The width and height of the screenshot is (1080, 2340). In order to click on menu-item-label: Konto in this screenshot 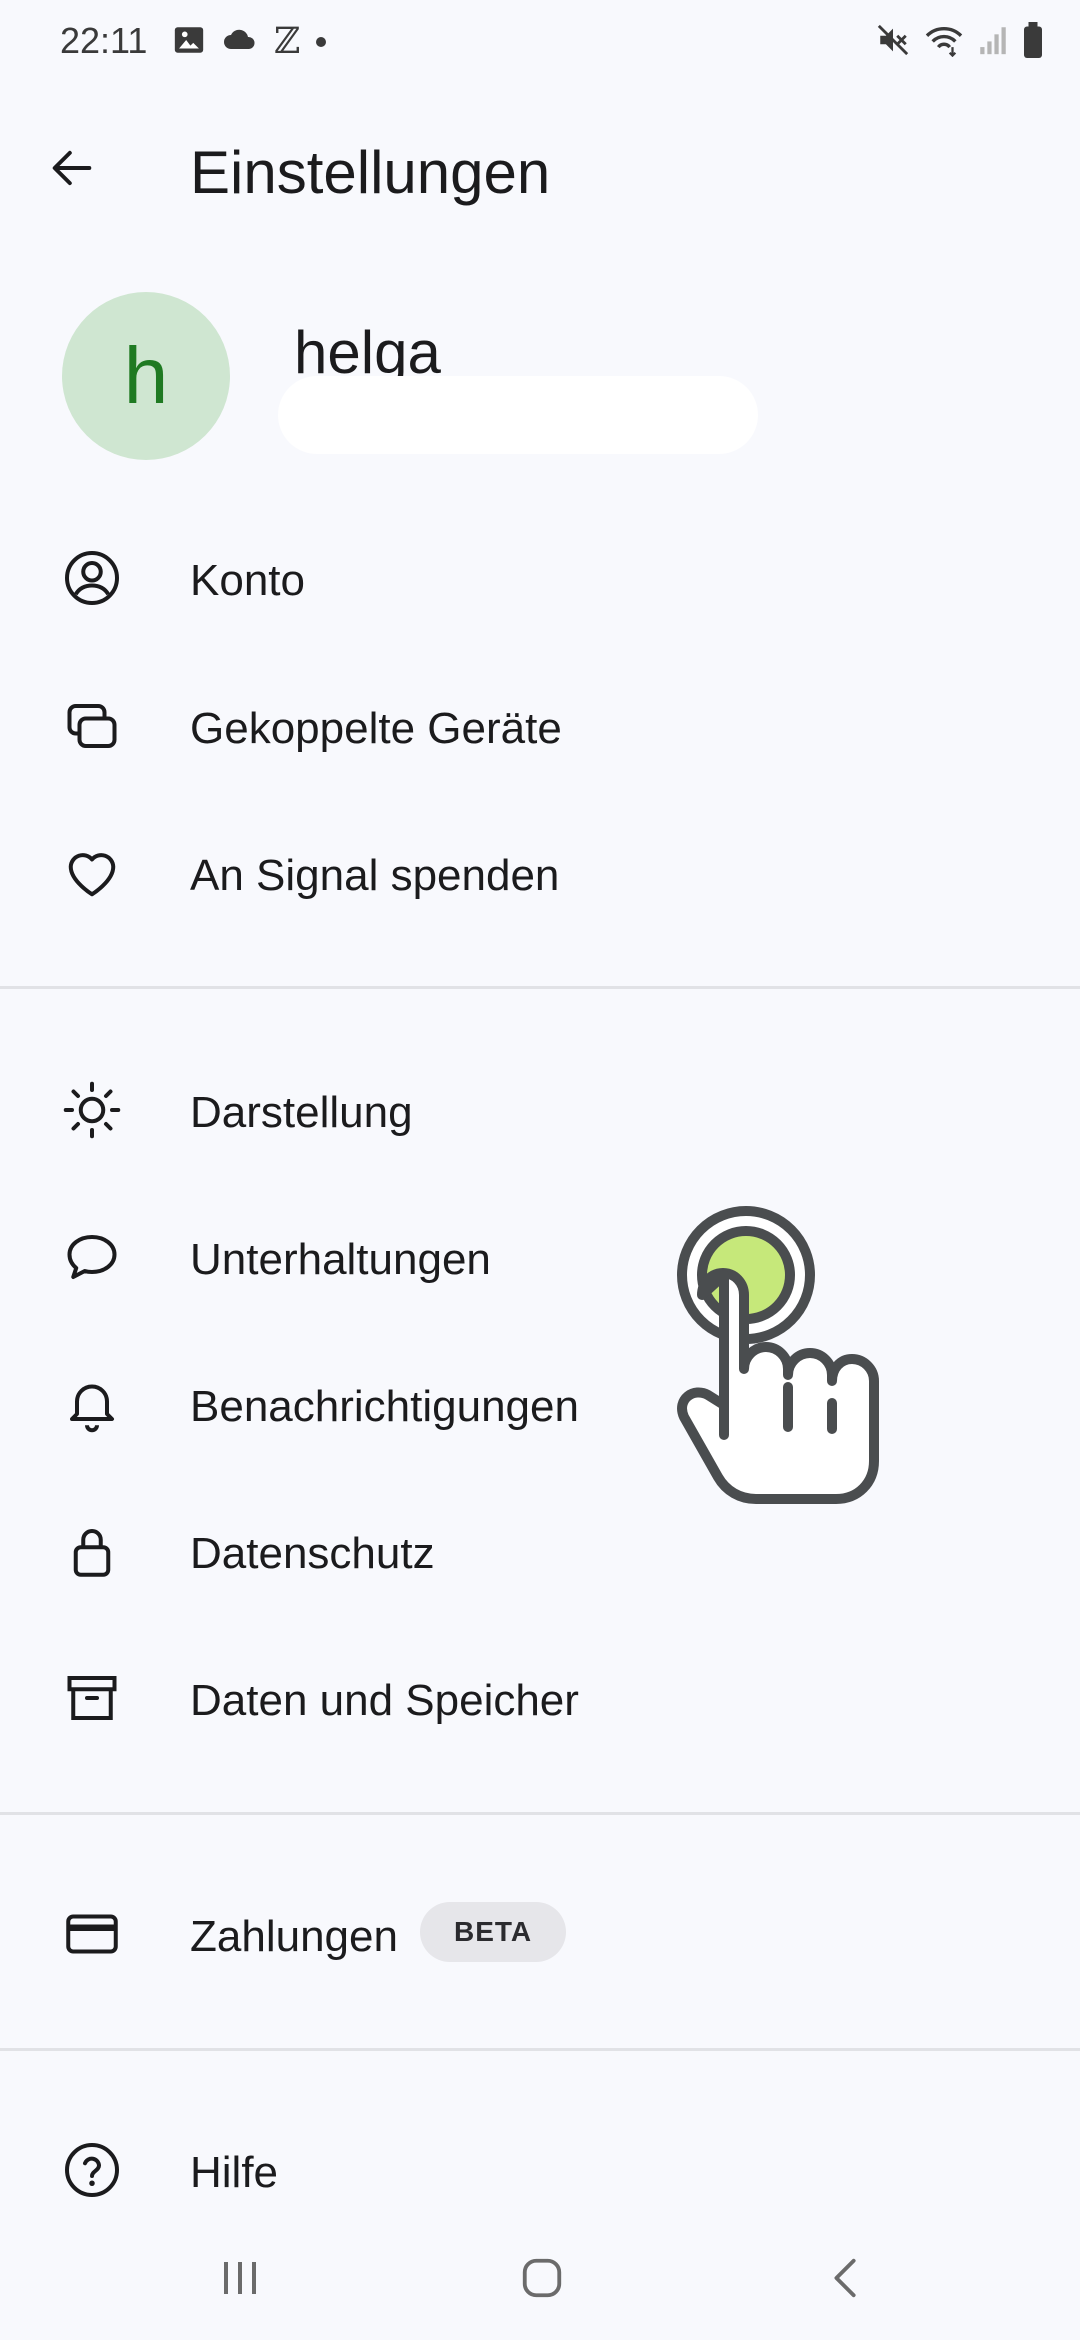, I will do `click(247, 580)`.